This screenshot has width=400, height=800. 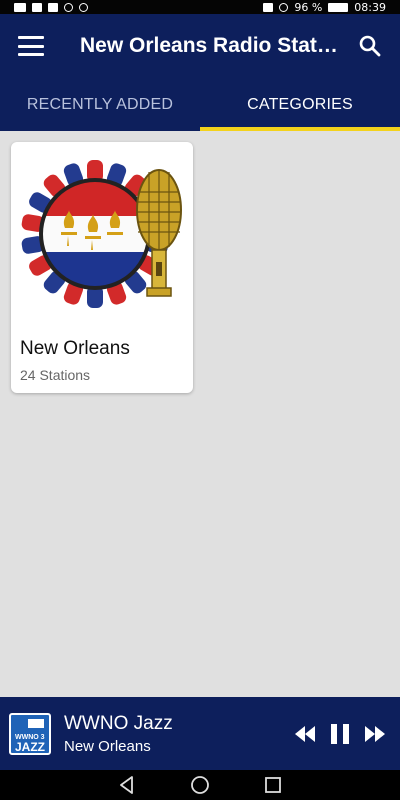 I want to click on now-playing-info: WWNO Jazz New Orleans, so click(x=118, y=734).